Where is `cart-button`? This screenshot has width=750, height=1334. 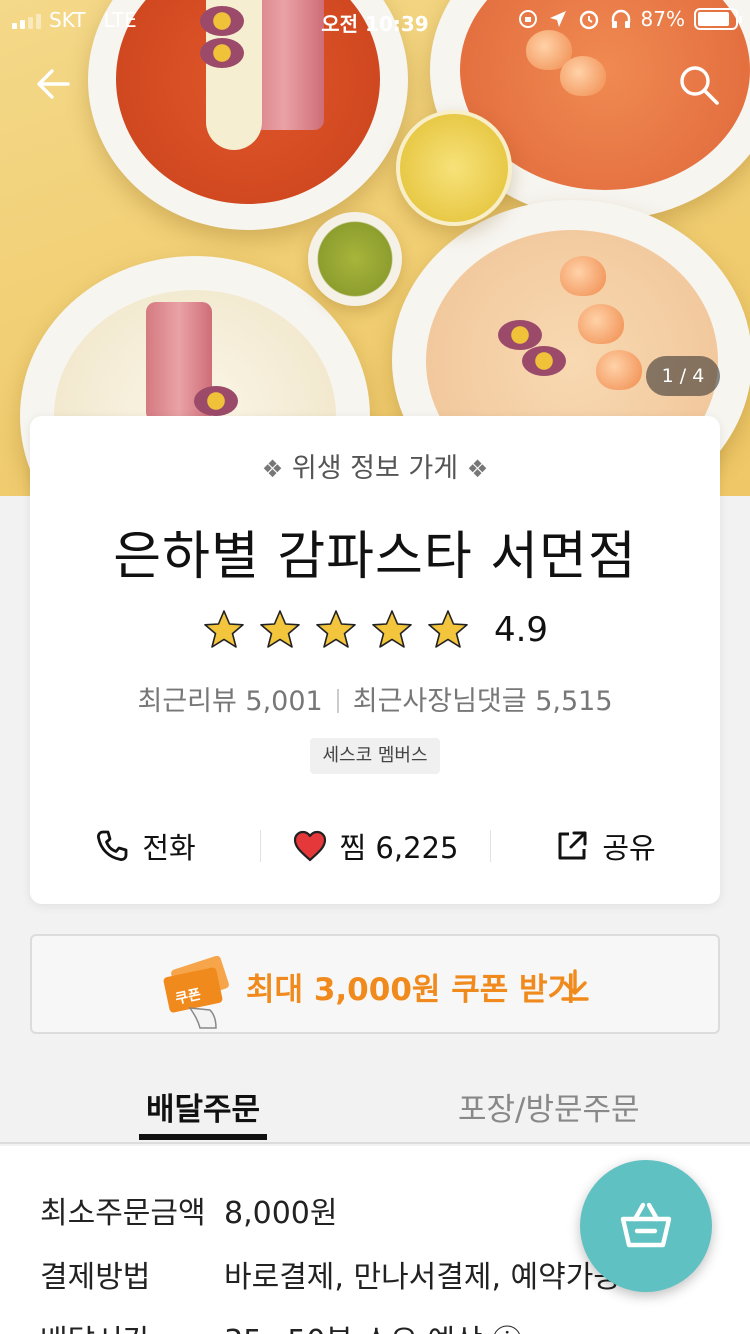 cart-button is located at coordinates (646, 1226).